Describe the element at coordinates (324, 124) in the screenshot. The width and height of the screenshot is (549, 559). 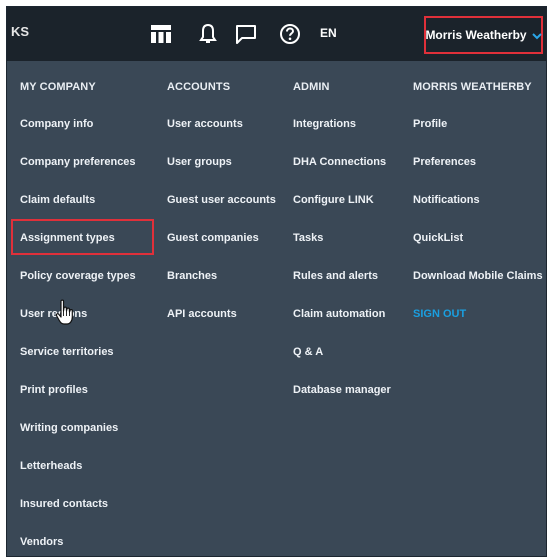
I see `menu-item-integrations: Integrations` at that location.